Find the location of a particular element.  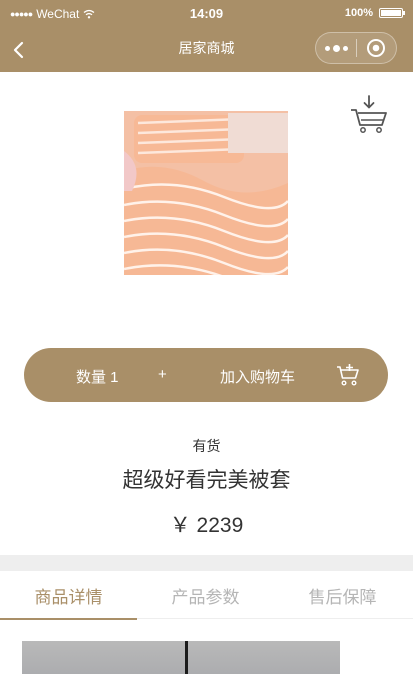

stock-status: 有货 is located at coordinates (206, 446).